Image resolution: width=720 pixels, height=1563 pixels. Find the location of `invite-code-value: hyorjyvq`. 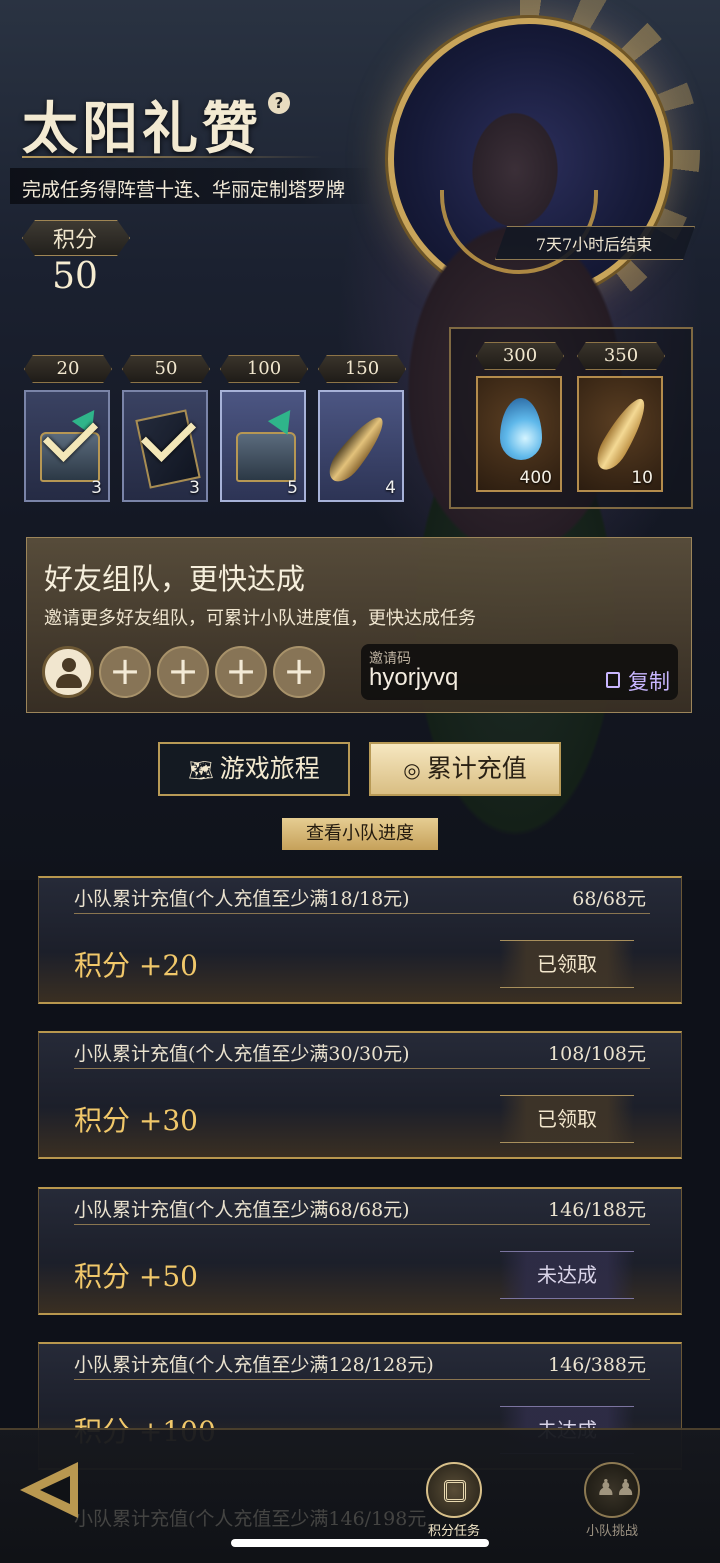

invite-code-value: hyorjyvq is located at coordinates (414, 677).